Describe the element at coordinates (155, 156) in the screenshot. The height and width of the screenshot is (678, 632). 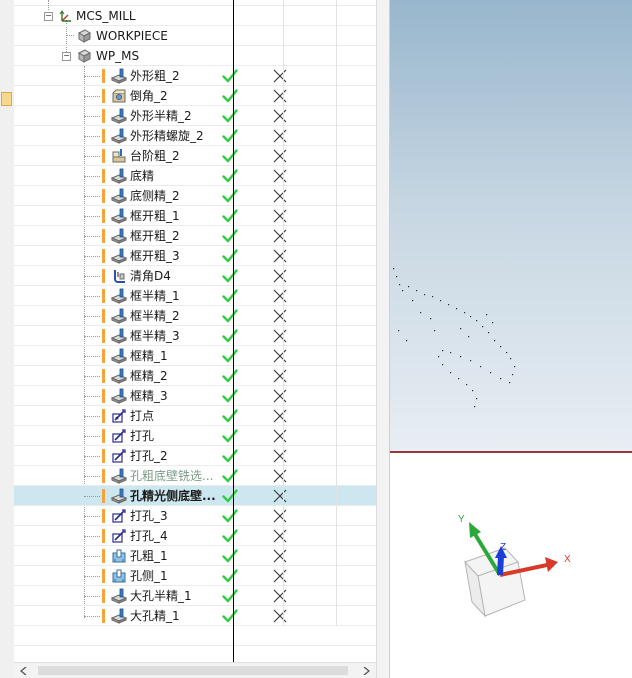
I see `operation-name: 台阶粗_2` at that location.